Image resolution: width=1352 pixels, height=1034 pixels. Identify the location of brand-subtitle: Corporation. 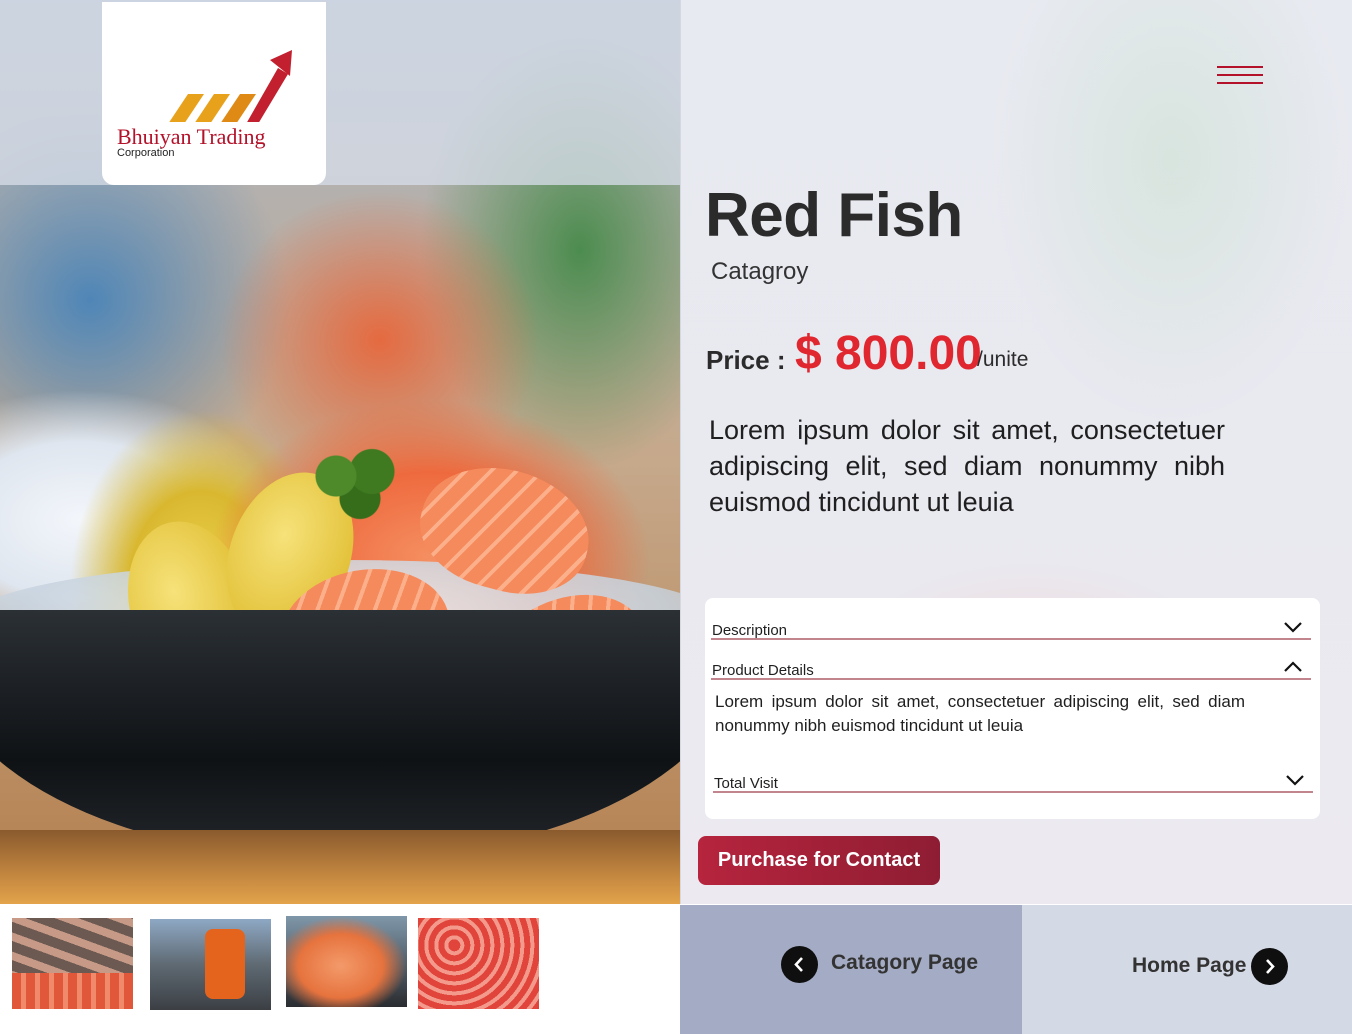
(146, 153).